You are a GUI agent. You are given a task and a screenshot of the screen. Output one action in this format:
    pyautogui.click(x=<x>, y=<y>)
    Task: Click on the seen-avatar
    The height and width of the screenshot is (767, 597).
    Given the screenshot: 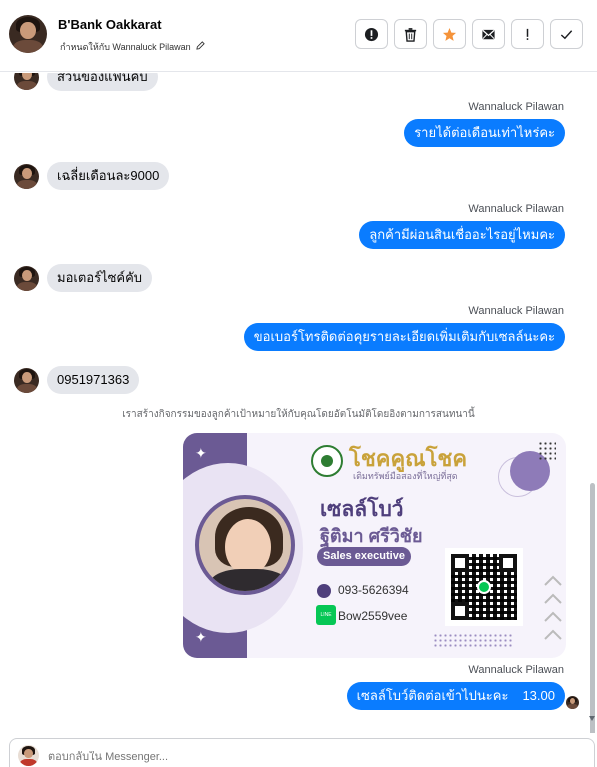 What is the action you would take?
    pyautogui.click(x=572, y=702)
    